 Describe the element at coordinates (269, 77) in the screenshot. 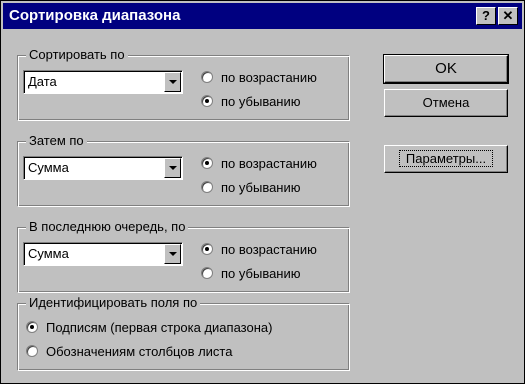

I see `sort-by-asc-label: по возрастанию` at that location.